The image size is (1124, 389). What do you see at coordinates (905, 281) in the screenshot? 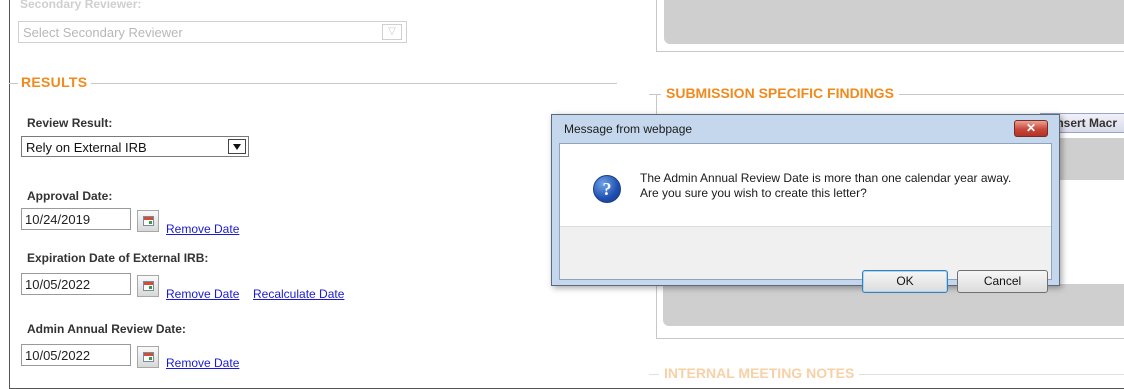
I see `ok-button: OK` at bounding box center [905, 281].